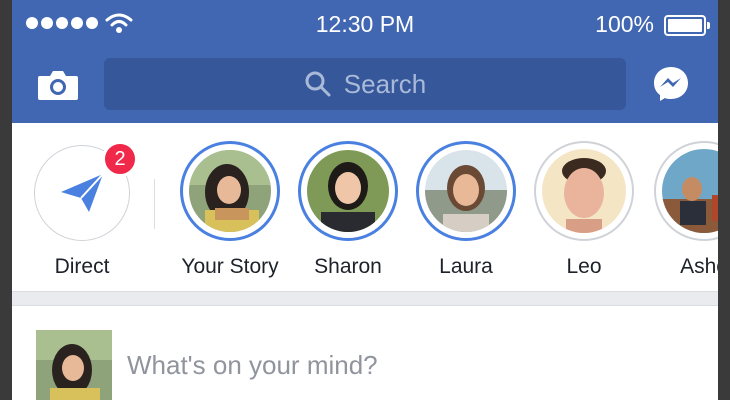  I want to click on status-bar: 12:30 PM 100%, so click(365, 24).